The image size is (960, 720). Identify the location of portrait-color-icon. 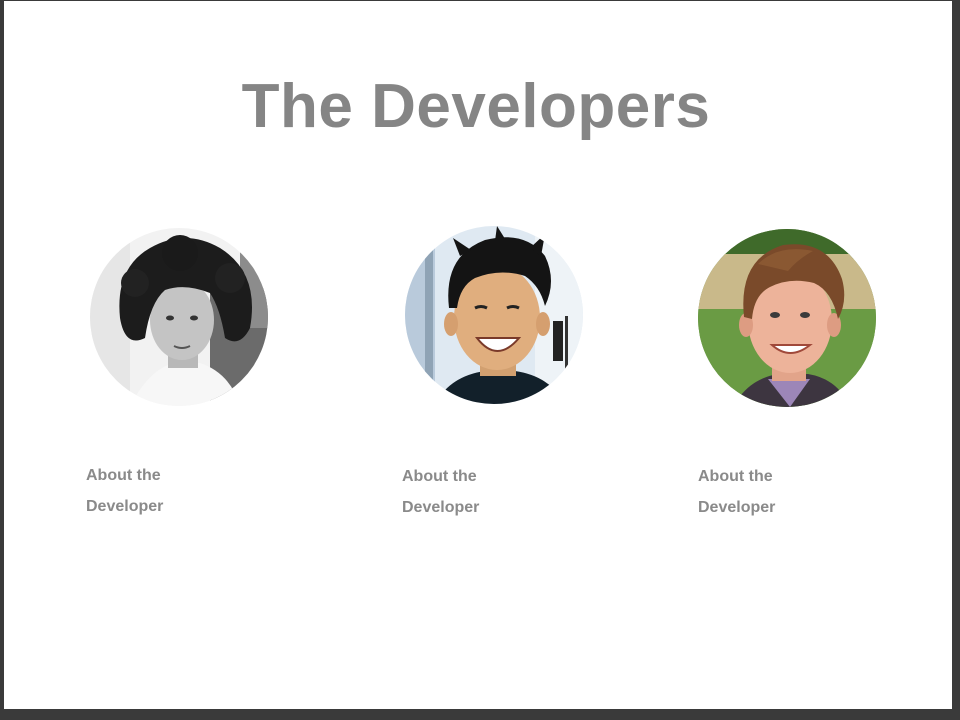
(494, 315).